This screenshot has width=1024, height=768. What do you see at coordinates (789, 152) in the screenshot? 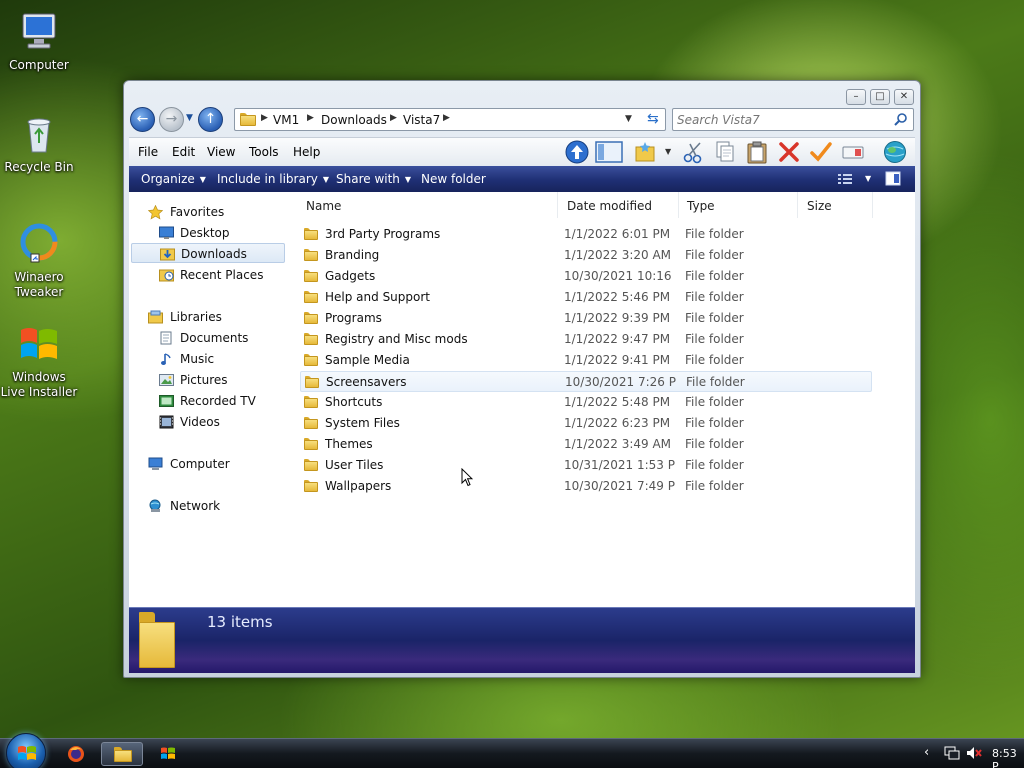
I see `delete-icon` at bounding box center [789, 152].